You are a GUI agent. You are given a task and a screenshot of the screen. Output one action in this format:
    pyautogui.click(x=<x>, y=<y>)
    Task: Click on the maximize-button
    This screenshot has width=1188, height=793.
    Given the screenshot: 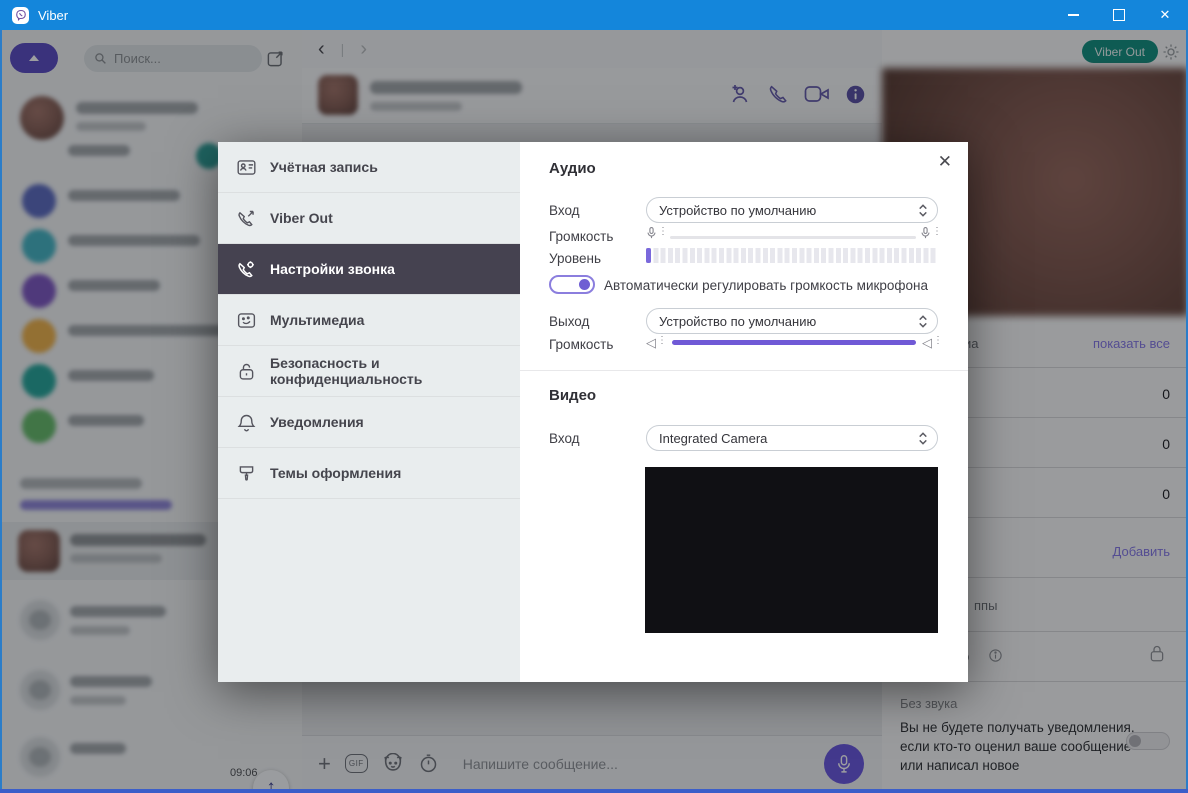 What is the action you would take?
    pyautogui.click(x=1119, y=15)
    